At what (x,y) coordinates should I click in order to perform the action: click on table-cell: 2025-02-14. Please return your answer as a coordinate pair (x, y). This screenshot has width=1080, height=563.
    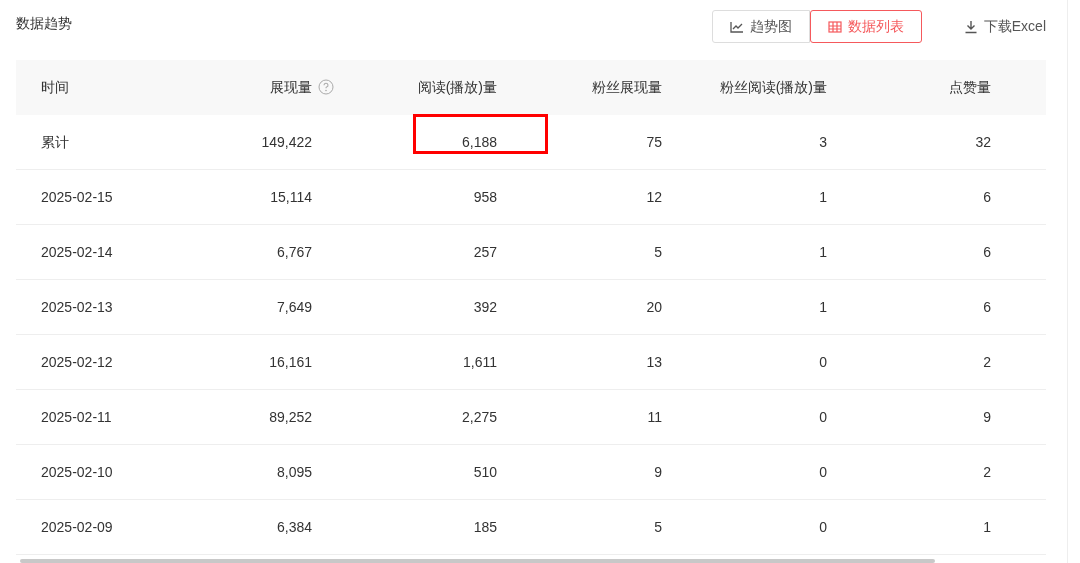
    Looking at the image, I should click on (77, 251).